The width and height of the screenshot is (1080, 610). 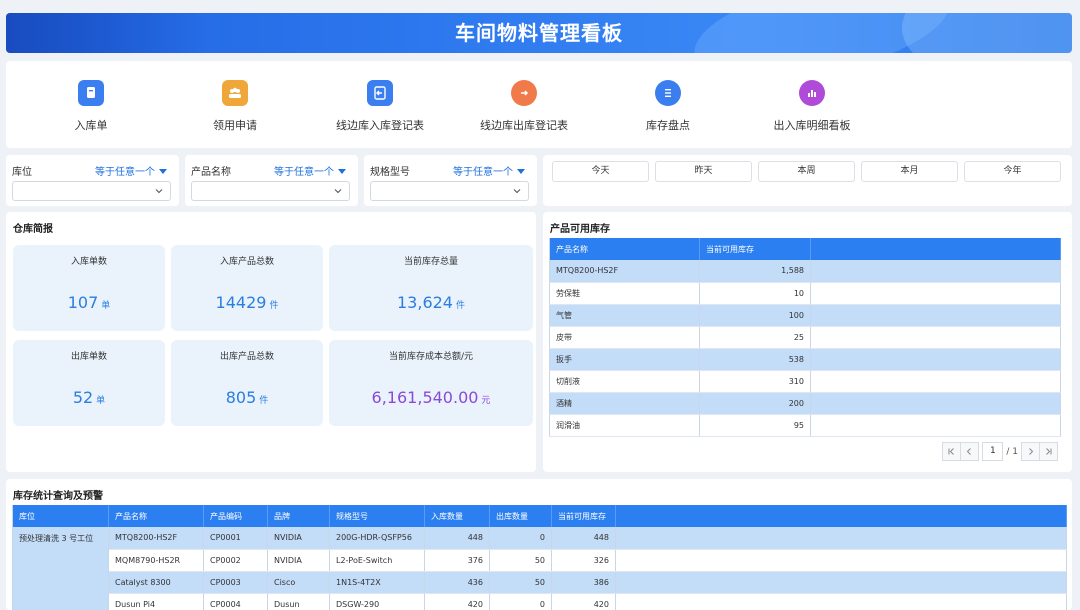 I want to click on line-inbound-icon, so click(x=380, y=93).